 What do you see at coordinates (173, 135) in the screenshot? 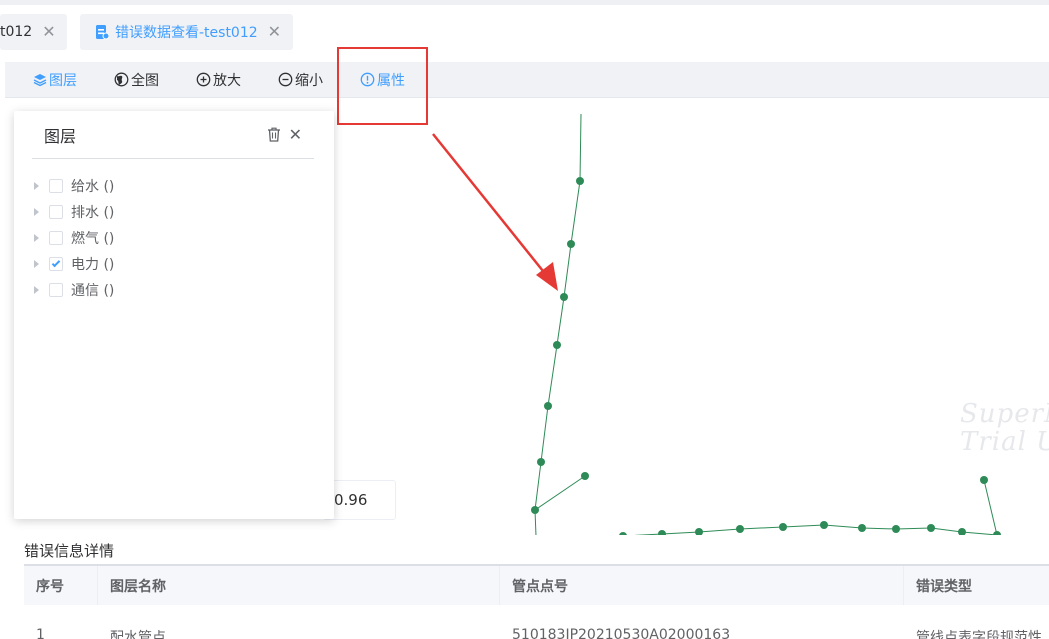
I see `layer-panel-header: 图层 ✕` at bounding box center [173, 135].